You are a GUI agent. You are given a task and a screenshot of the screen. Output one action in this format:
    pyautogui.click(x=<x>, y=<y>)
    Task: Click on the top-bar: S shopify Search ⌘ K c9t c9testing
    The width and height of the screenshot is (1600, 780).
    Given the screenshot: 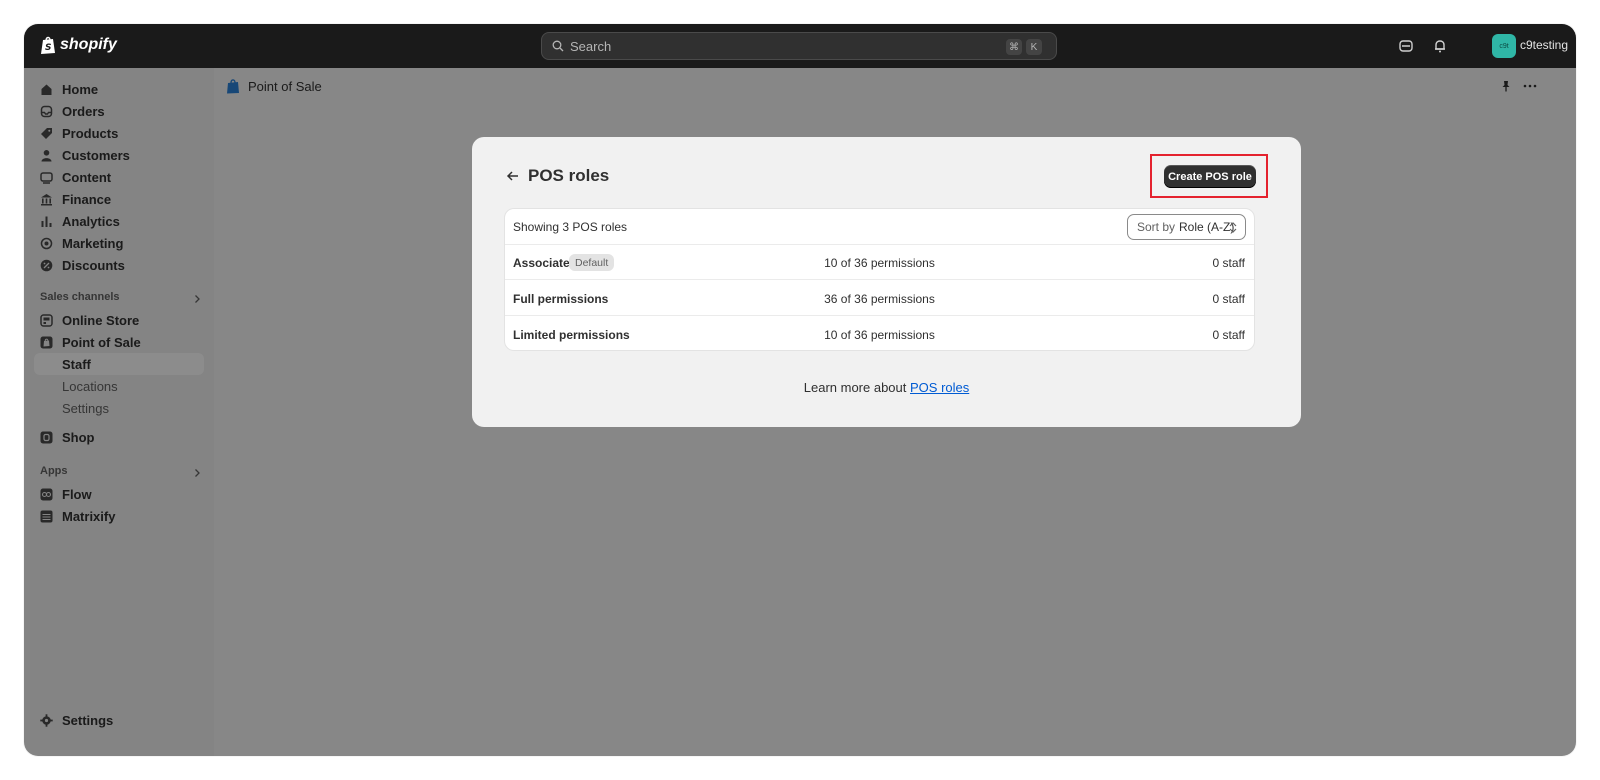 What is the action you would take?
    pyautogui.click(x=800, y=46)
    